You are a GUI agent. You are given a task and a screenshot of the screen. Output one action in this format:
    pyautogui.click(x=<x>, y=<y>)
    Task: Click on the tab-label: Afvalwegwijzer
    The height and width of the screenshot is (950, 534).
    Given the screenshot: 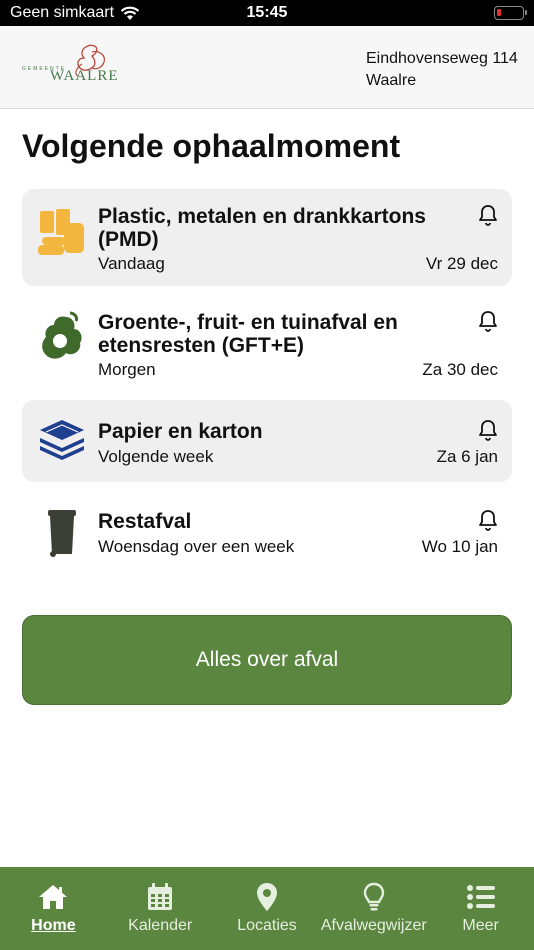 What is the action you would take?
    pyautogui.click(x=373, y=925)
    